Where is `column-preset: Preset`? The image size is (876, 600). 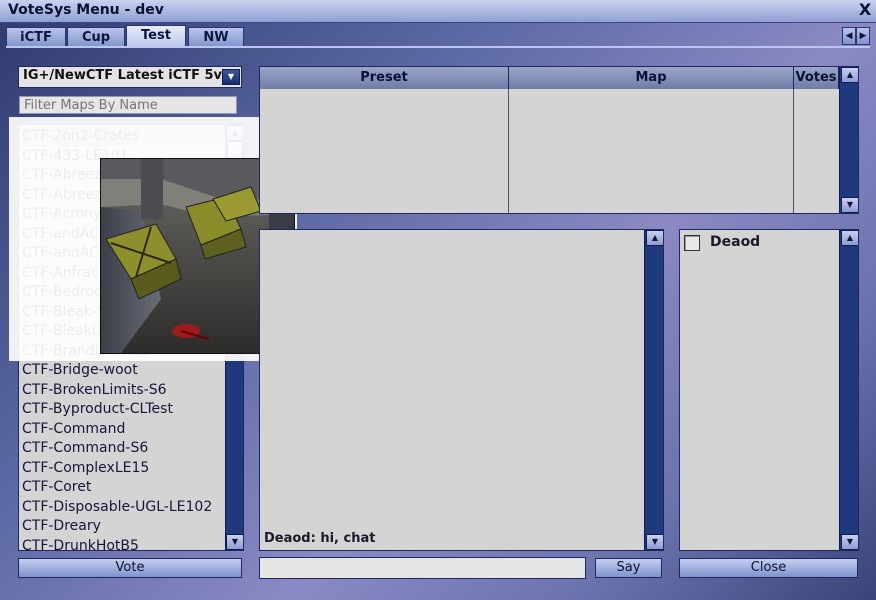 column-preset: Preset is located at coordinates (384, 78).